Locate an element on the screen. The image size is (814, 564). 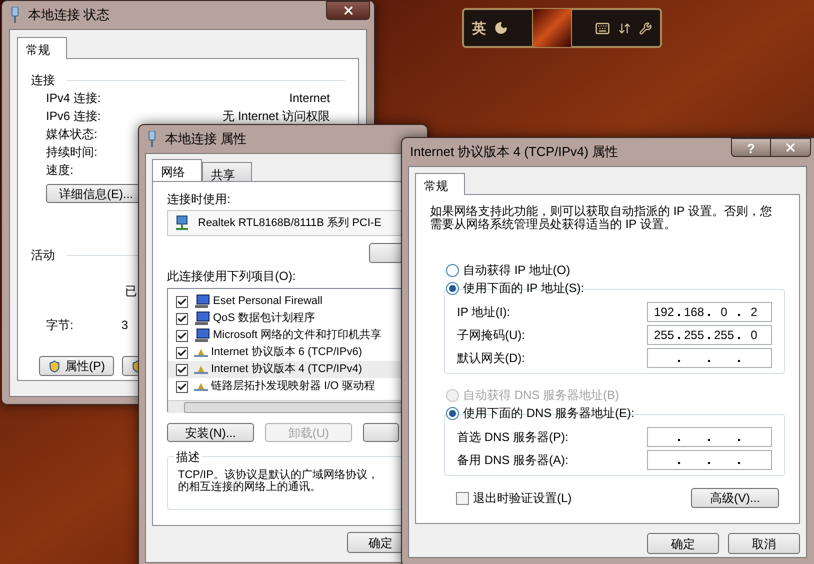
ip-address-field: 192 168 0 2 is located at coordinates (709, 312).